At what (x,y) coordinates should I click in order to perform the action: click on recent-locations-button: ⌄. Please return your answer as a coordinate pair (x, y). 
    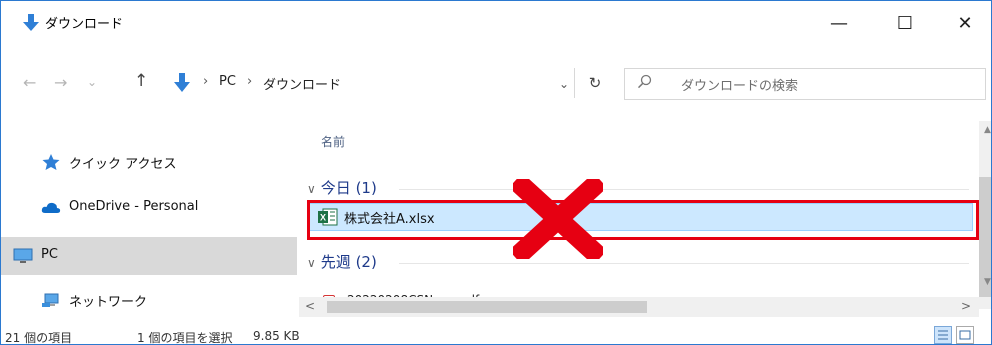
    Looking at the image, I should click on (92, 82).